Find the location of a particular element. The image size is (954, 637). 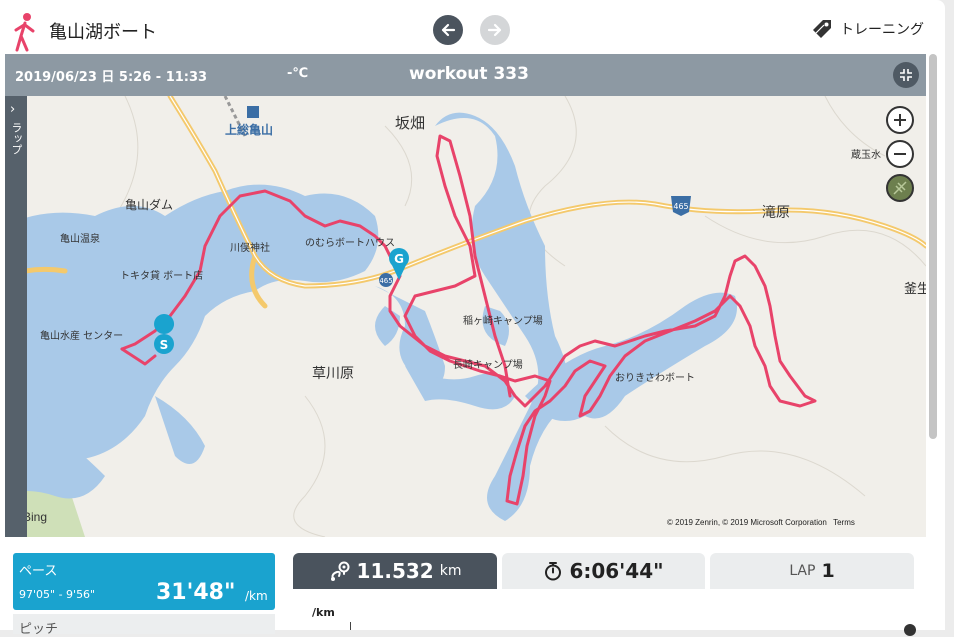

map-label-shrine: 川俣神社 is located at coordinates (250, 247).